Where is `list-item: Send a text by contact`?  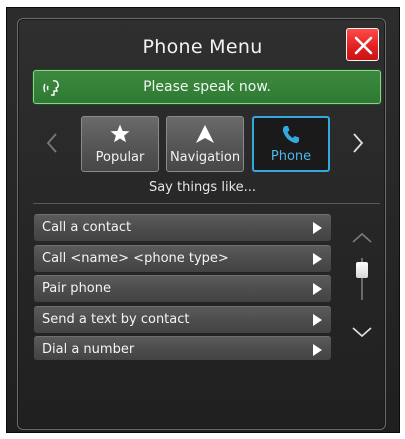
list-item: Send a text by contact is located at coordinates (182, 319).